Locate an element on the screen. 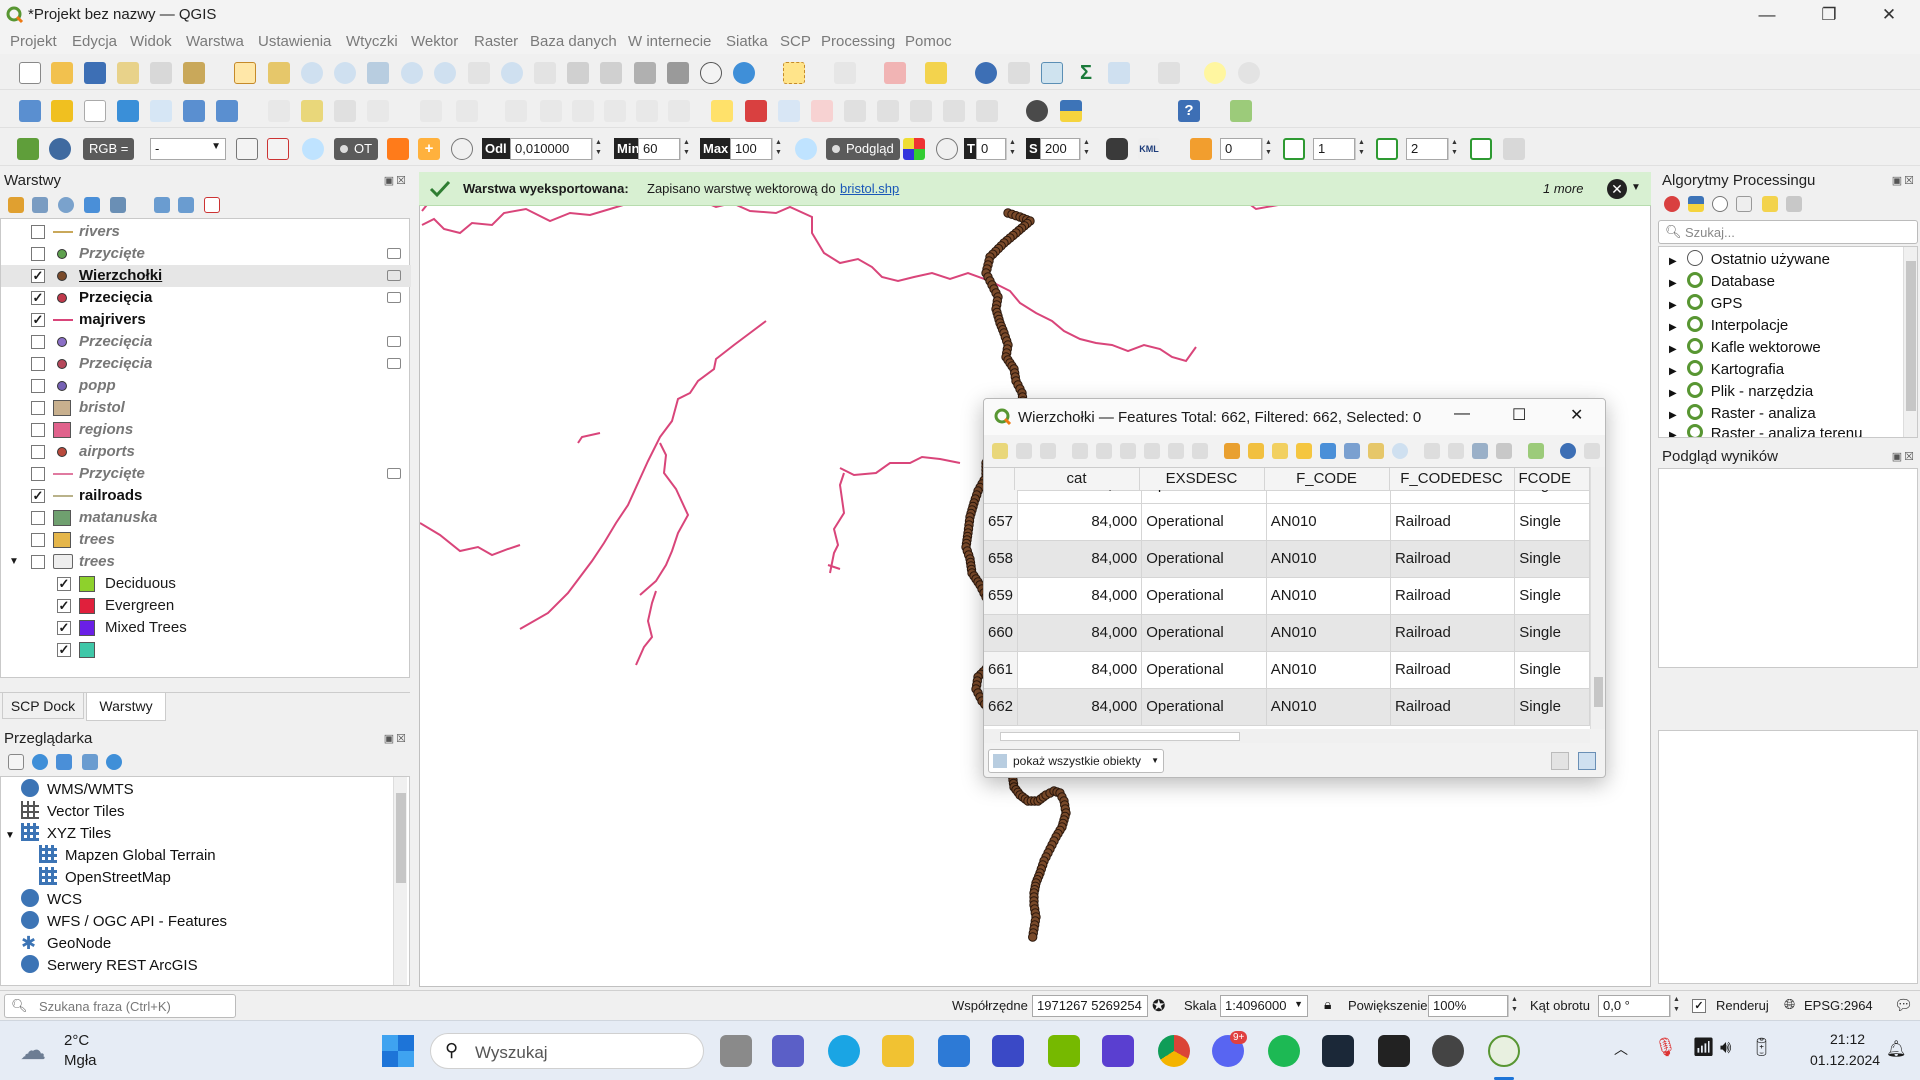 The width and height of the screenshot is (1920, 1080). filter-by-expression-icon is located at coordinates (118, 205).